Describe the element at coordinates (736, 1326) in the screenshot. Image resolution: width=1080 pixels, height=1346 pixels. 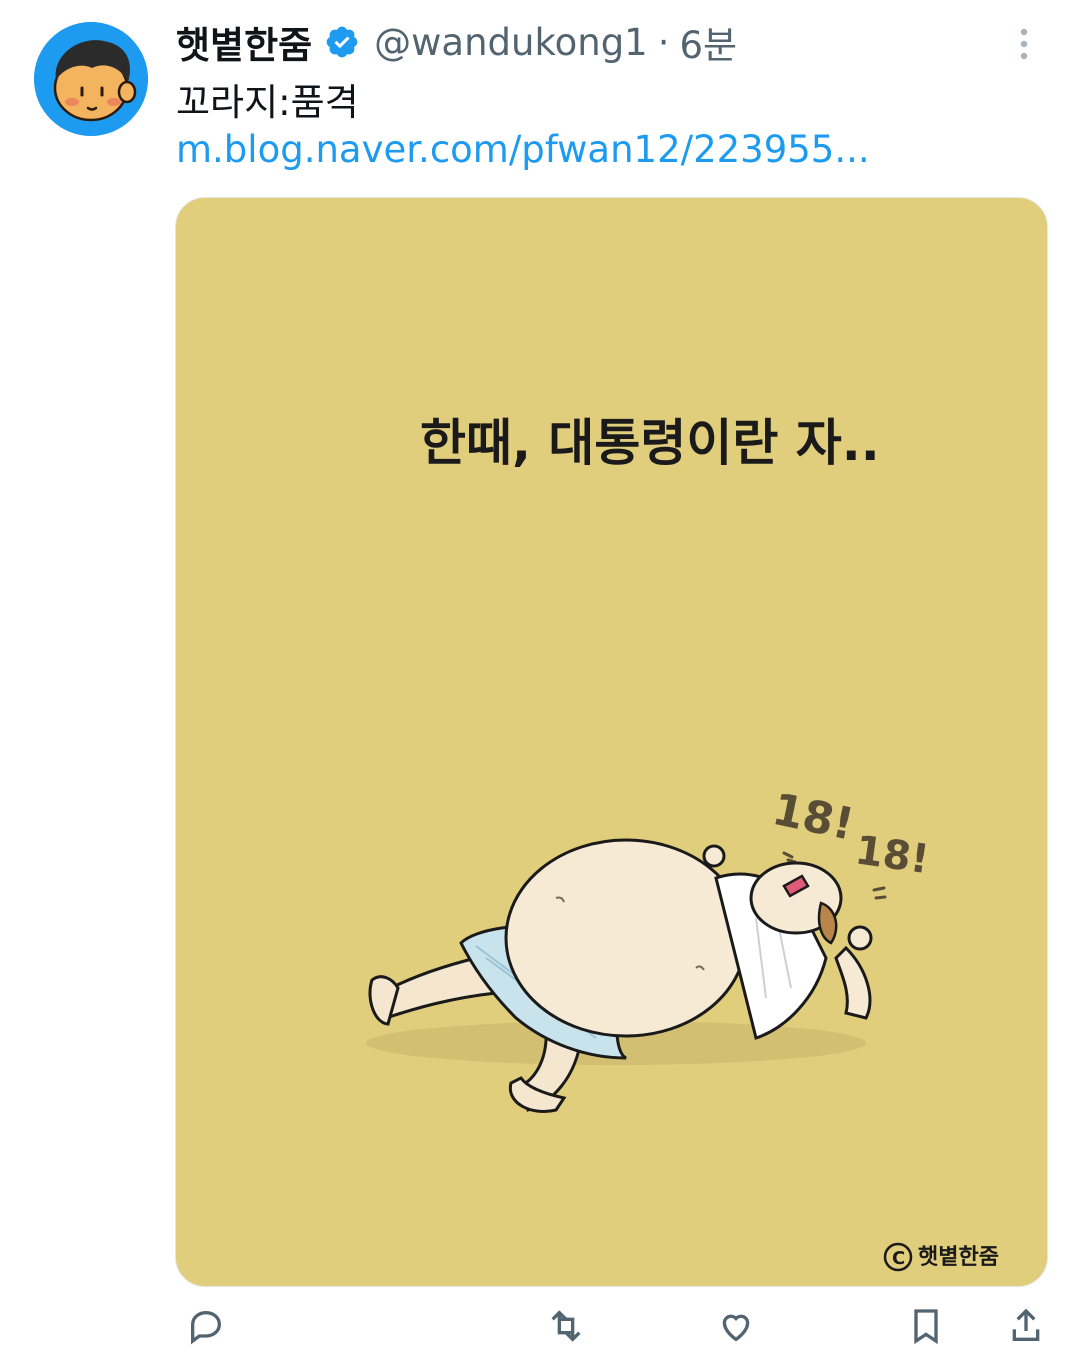
I see `like-icon` at that location.